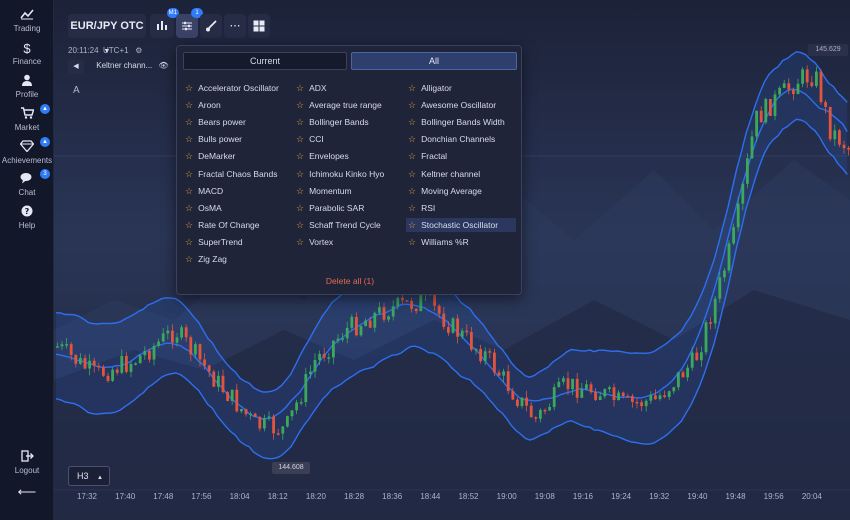  What do you see at coordinates (27, 53) in the screenshot?
I see `sidebar-item-finance: $ Finance` at bounding box center [27, 53].